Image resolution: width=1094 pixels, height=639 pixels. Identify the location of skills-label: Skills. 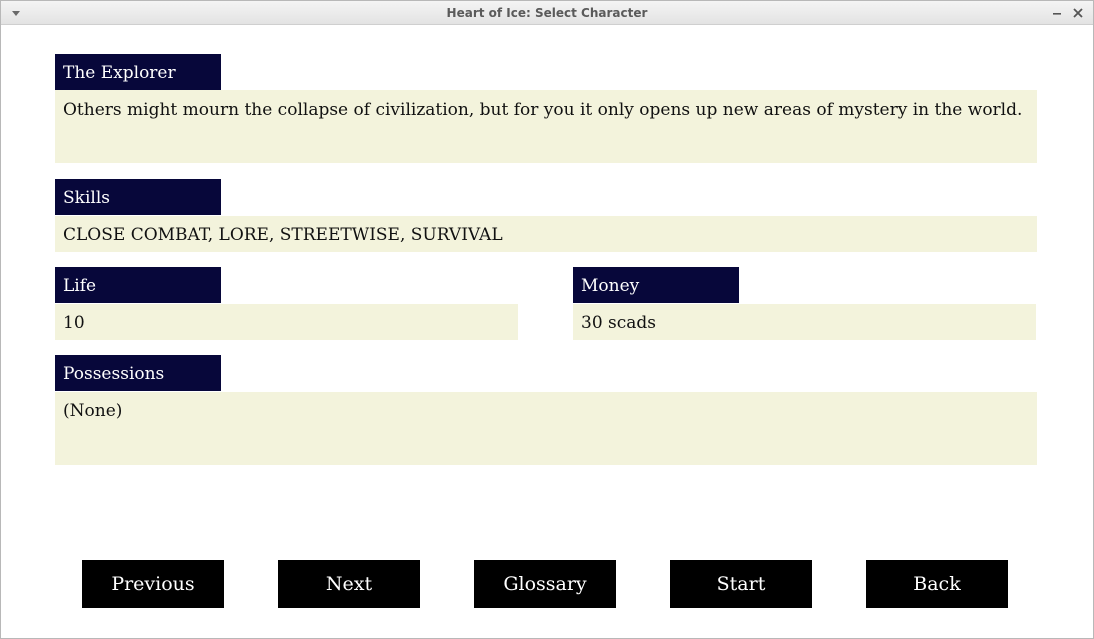
(138, 197).